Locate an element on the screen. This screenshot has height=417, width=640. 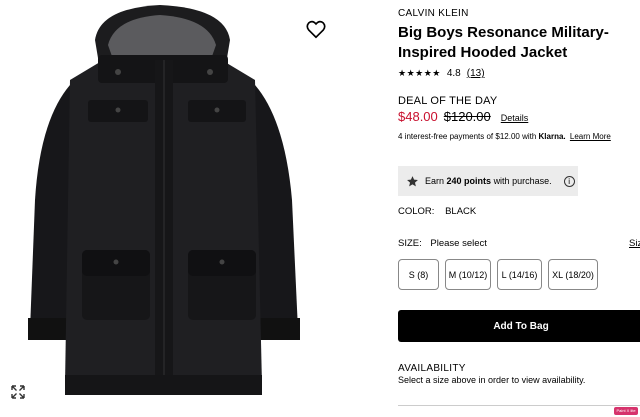
section-divider is located at coordinates (519, 405).